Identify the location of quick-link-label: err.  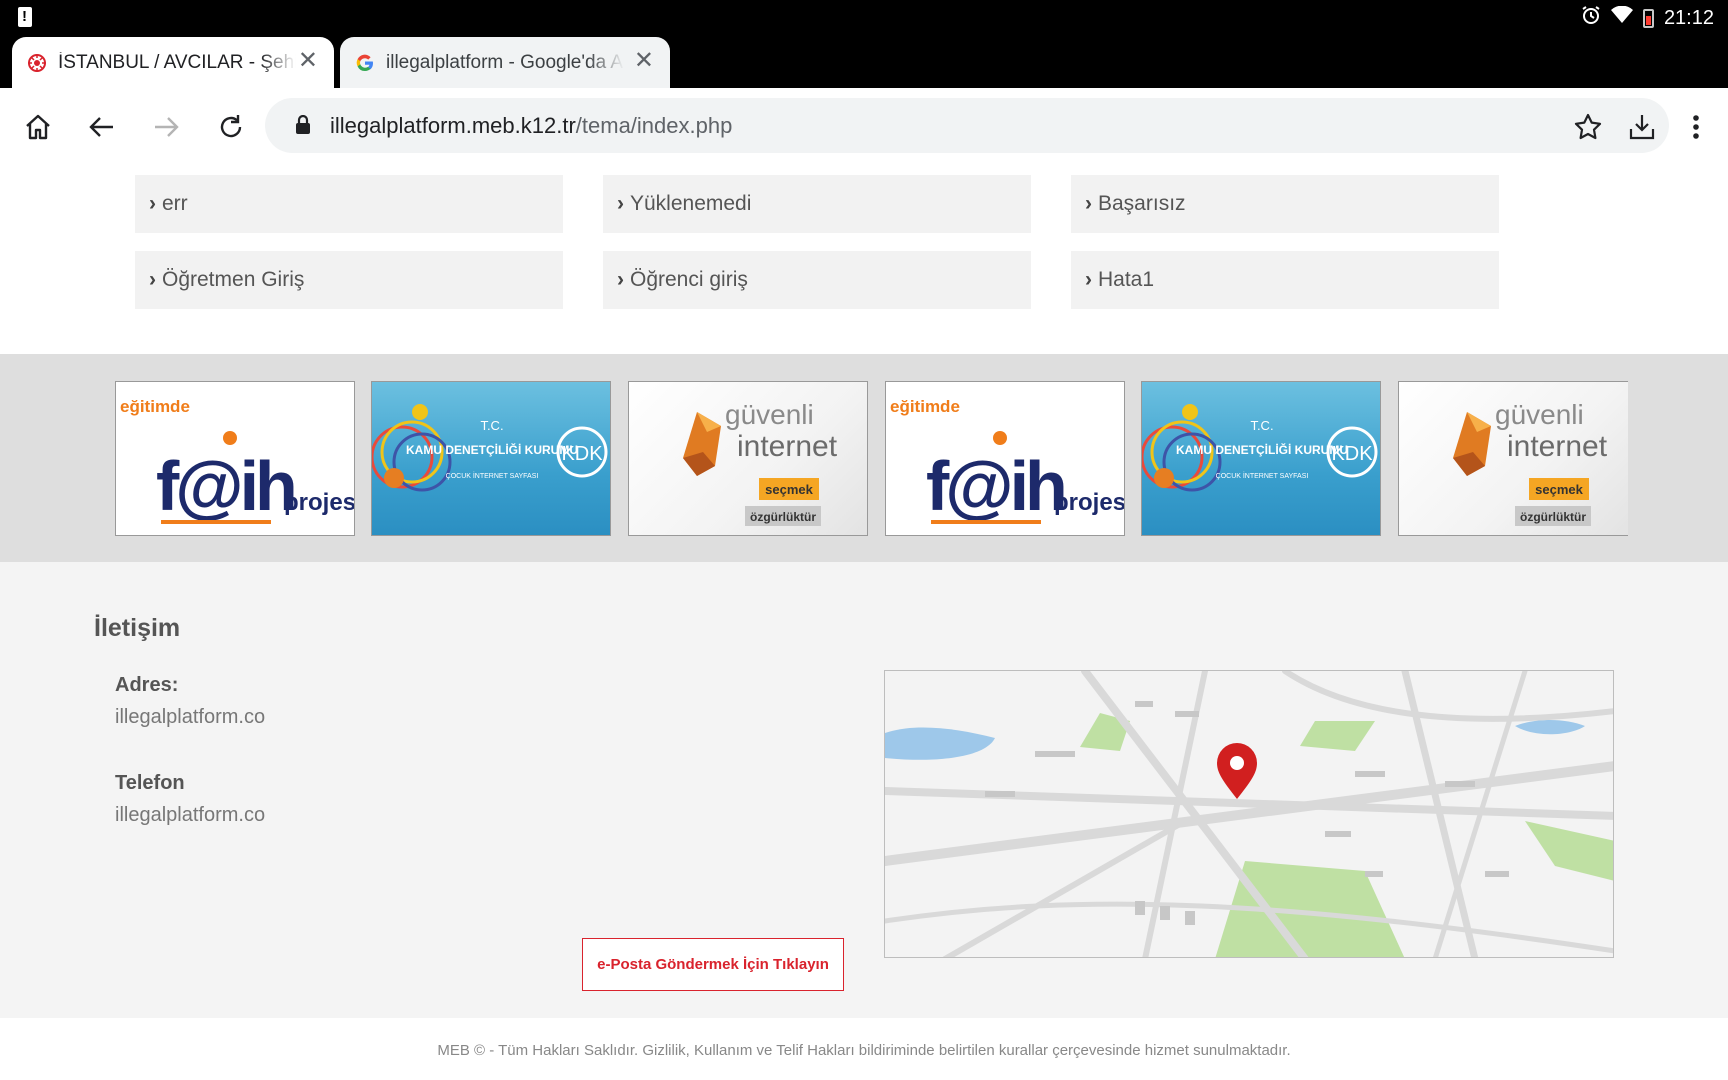
(175, 203).